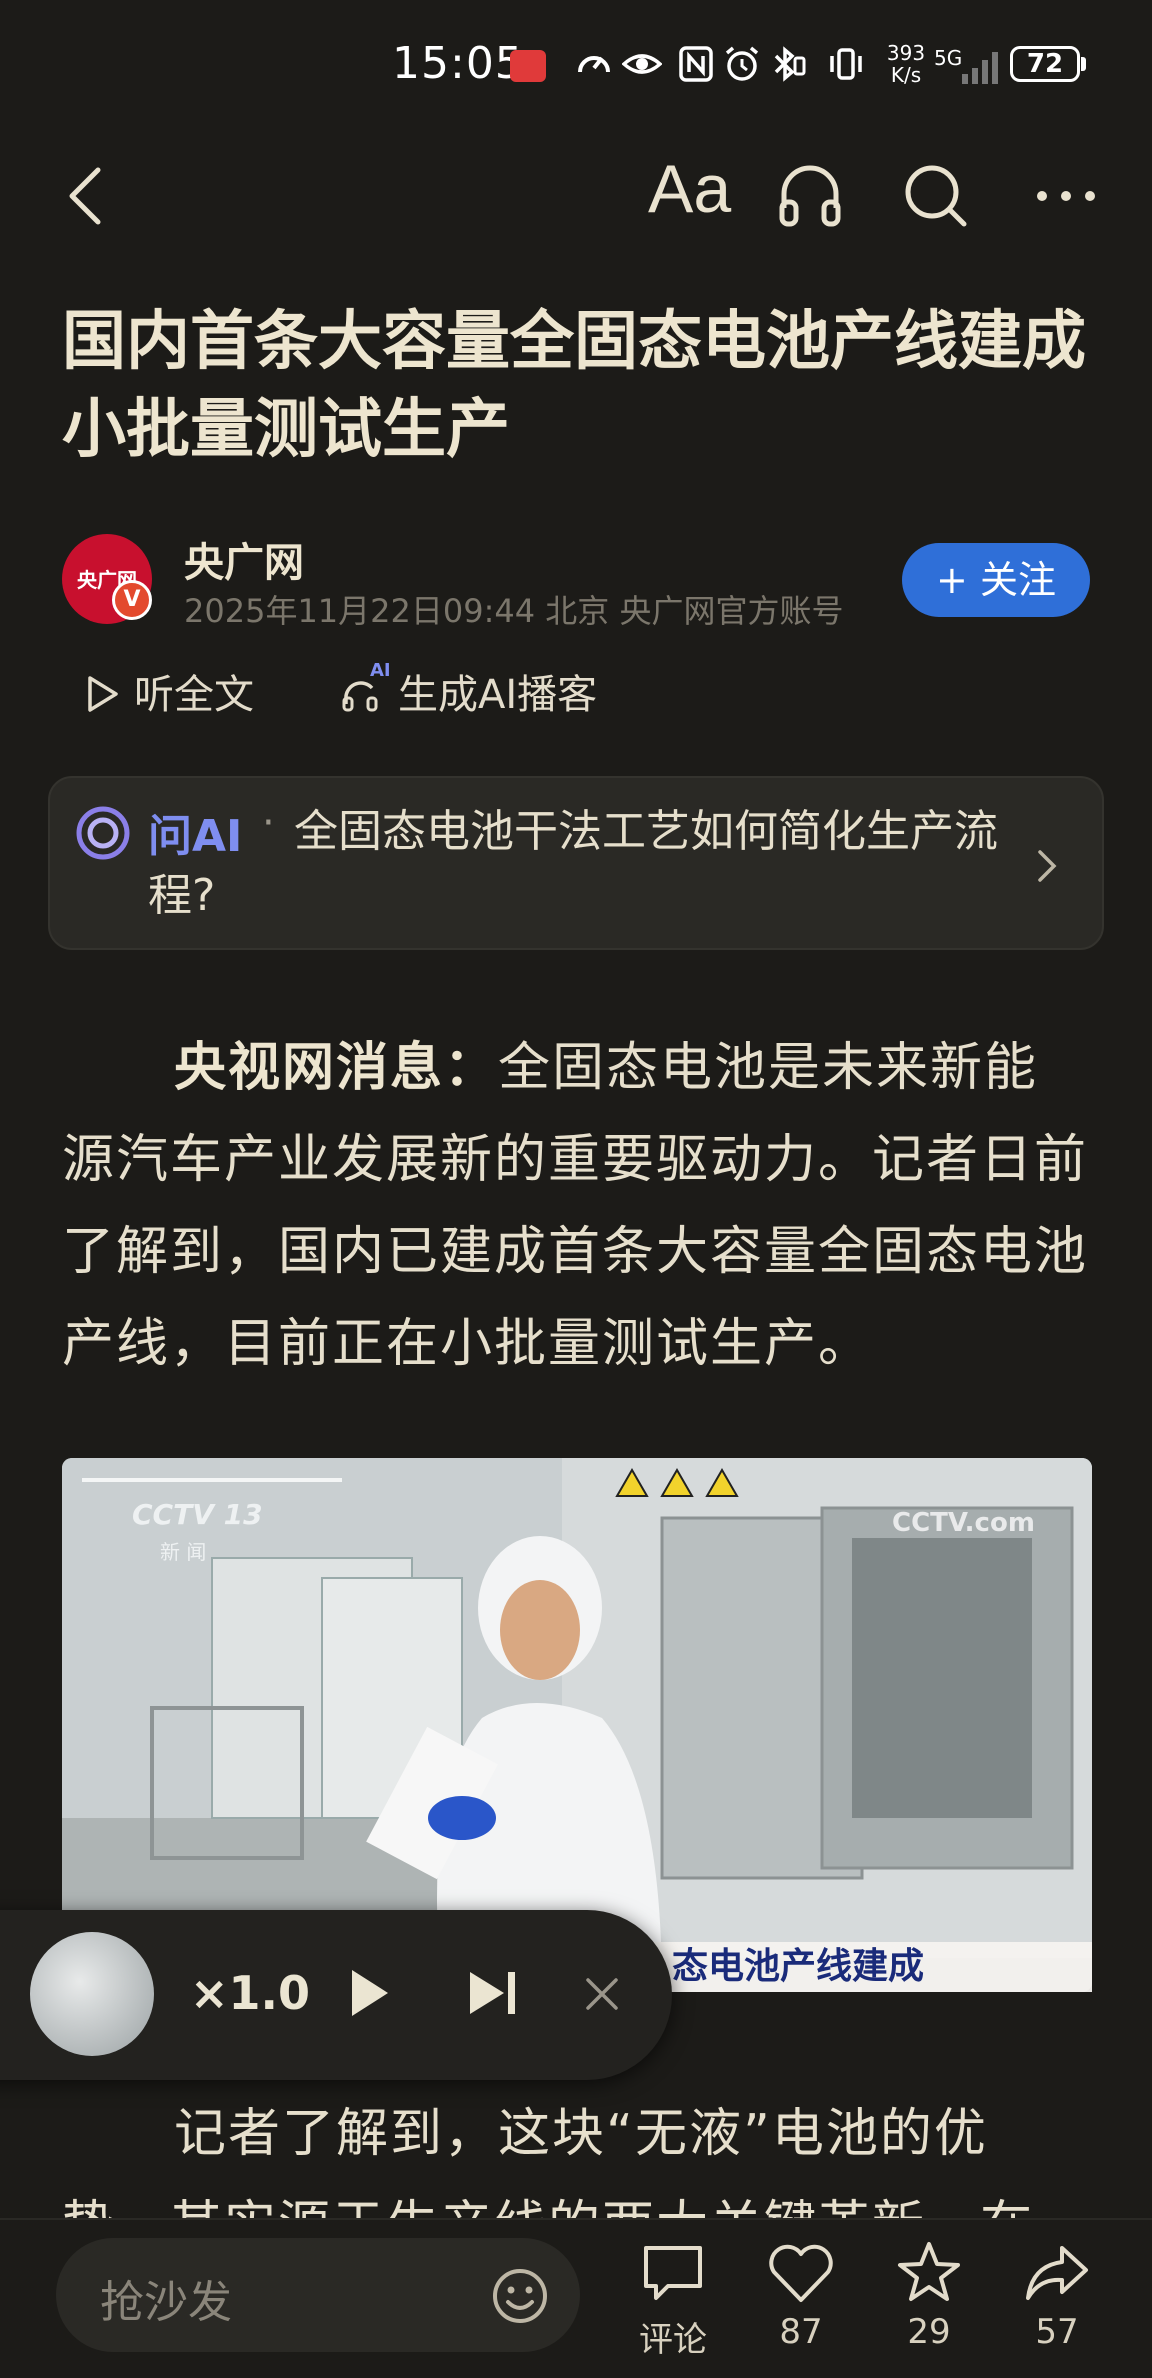 This screenshot has width=1152, height=2378. Describe the element at coordinates (602, 1994) in the screenshot. I see `close-icon` at that location.